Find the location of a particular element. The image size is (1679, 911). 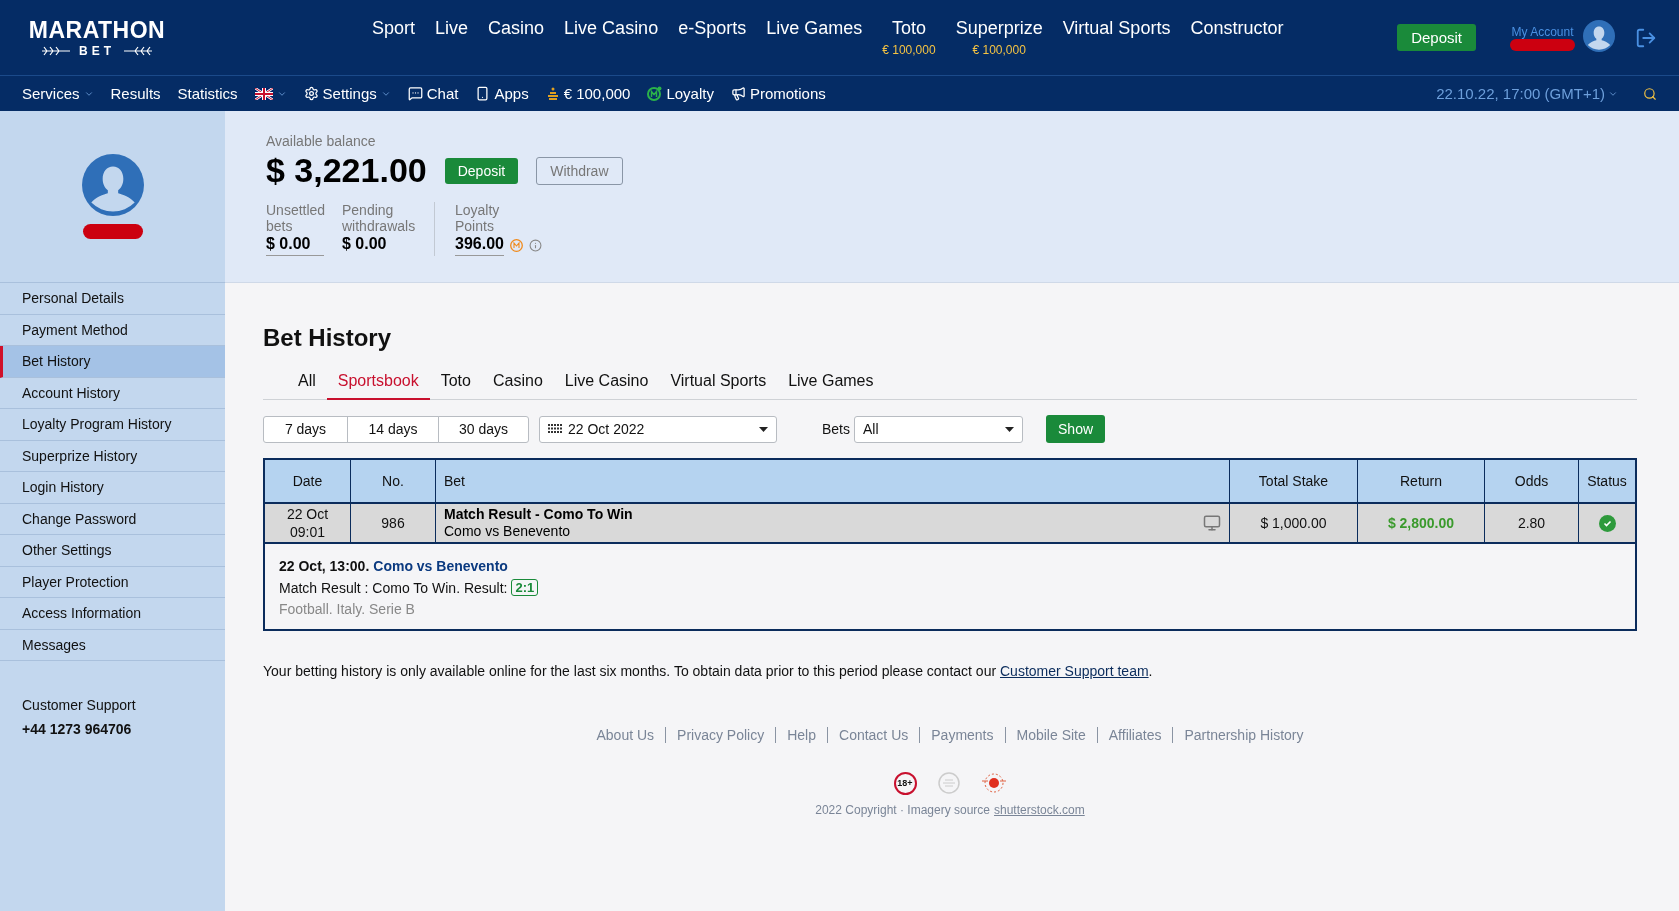

table-cell: $ 1,000.00 is located at coordinates (1293, 522).